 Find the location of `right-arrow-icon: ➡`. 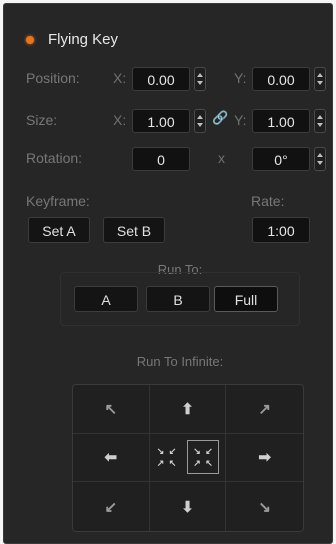

right-arrow-icon: ➡ is located at coordinates (264, 458).